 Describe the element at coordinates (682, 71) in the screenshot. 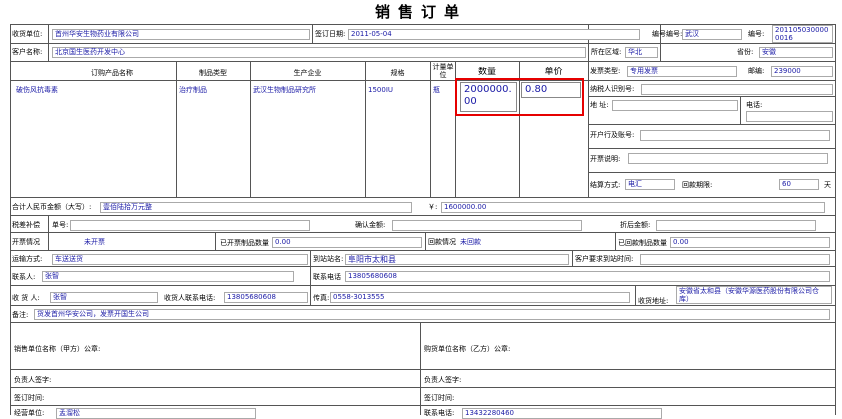

I see `invoice-type-field: 专用发票` at that location.